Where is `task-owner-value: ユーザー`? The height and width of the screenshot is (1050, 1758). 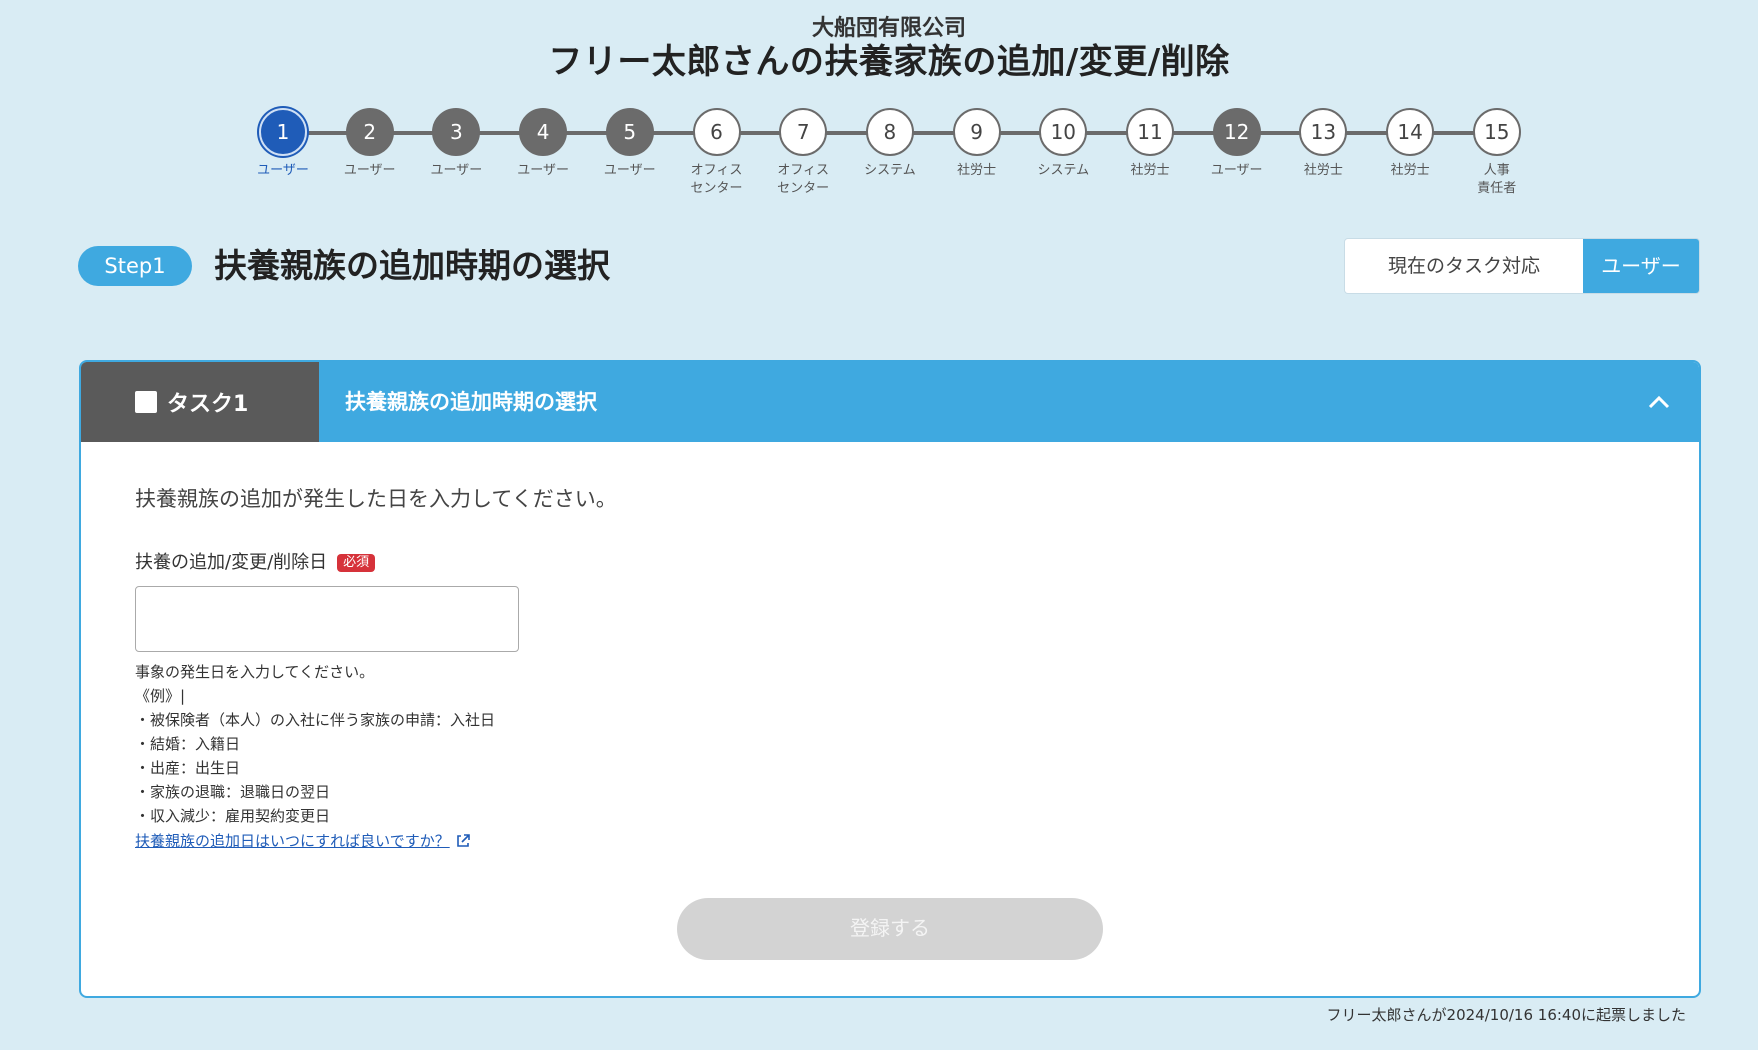
task-owner-value: ユーザー is located at coordinates (1641, 266).